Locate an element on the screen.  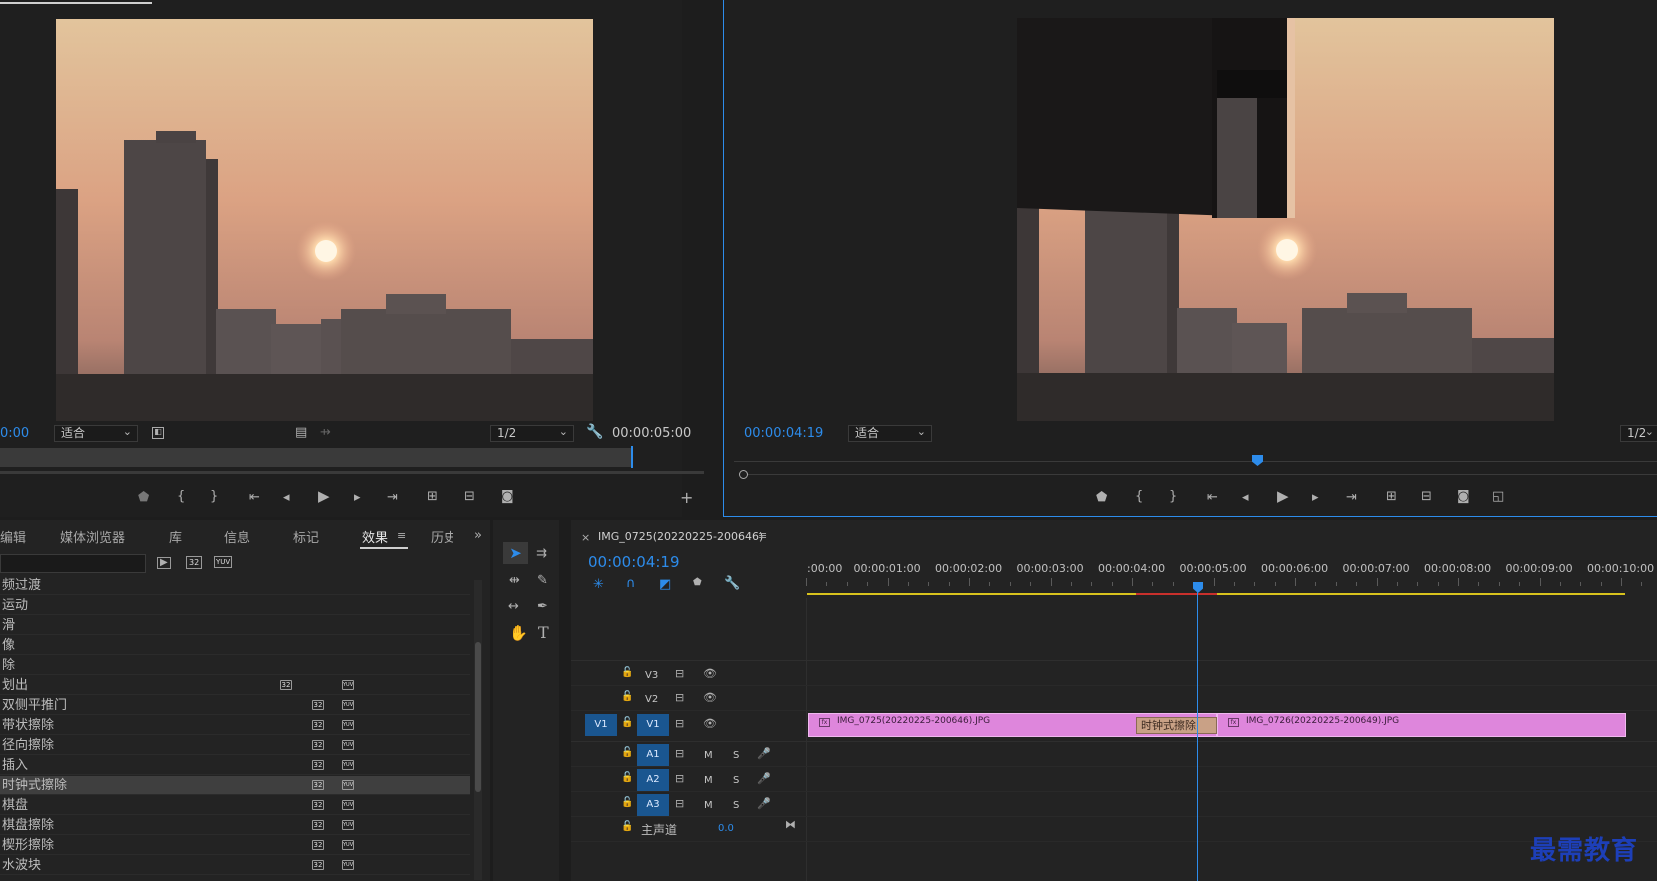
sequence-tab: IMG_0725(20220225-200646) is located at coordinates (680, 536).